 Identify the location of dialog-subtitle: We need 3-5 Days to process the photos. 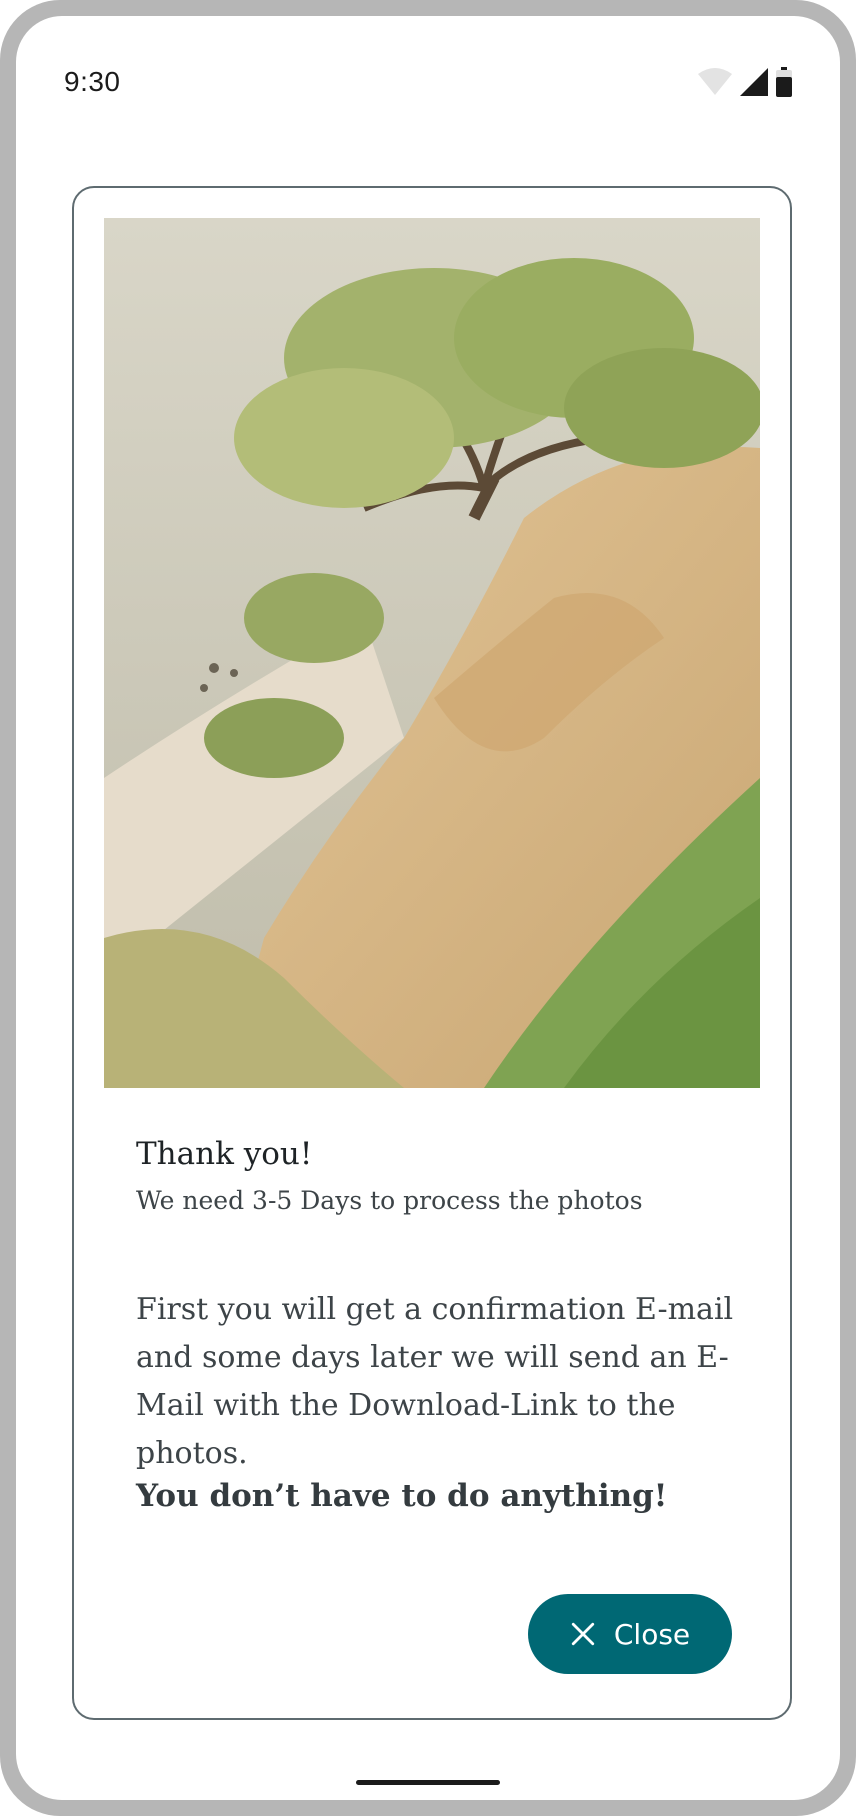
(389, 1200).